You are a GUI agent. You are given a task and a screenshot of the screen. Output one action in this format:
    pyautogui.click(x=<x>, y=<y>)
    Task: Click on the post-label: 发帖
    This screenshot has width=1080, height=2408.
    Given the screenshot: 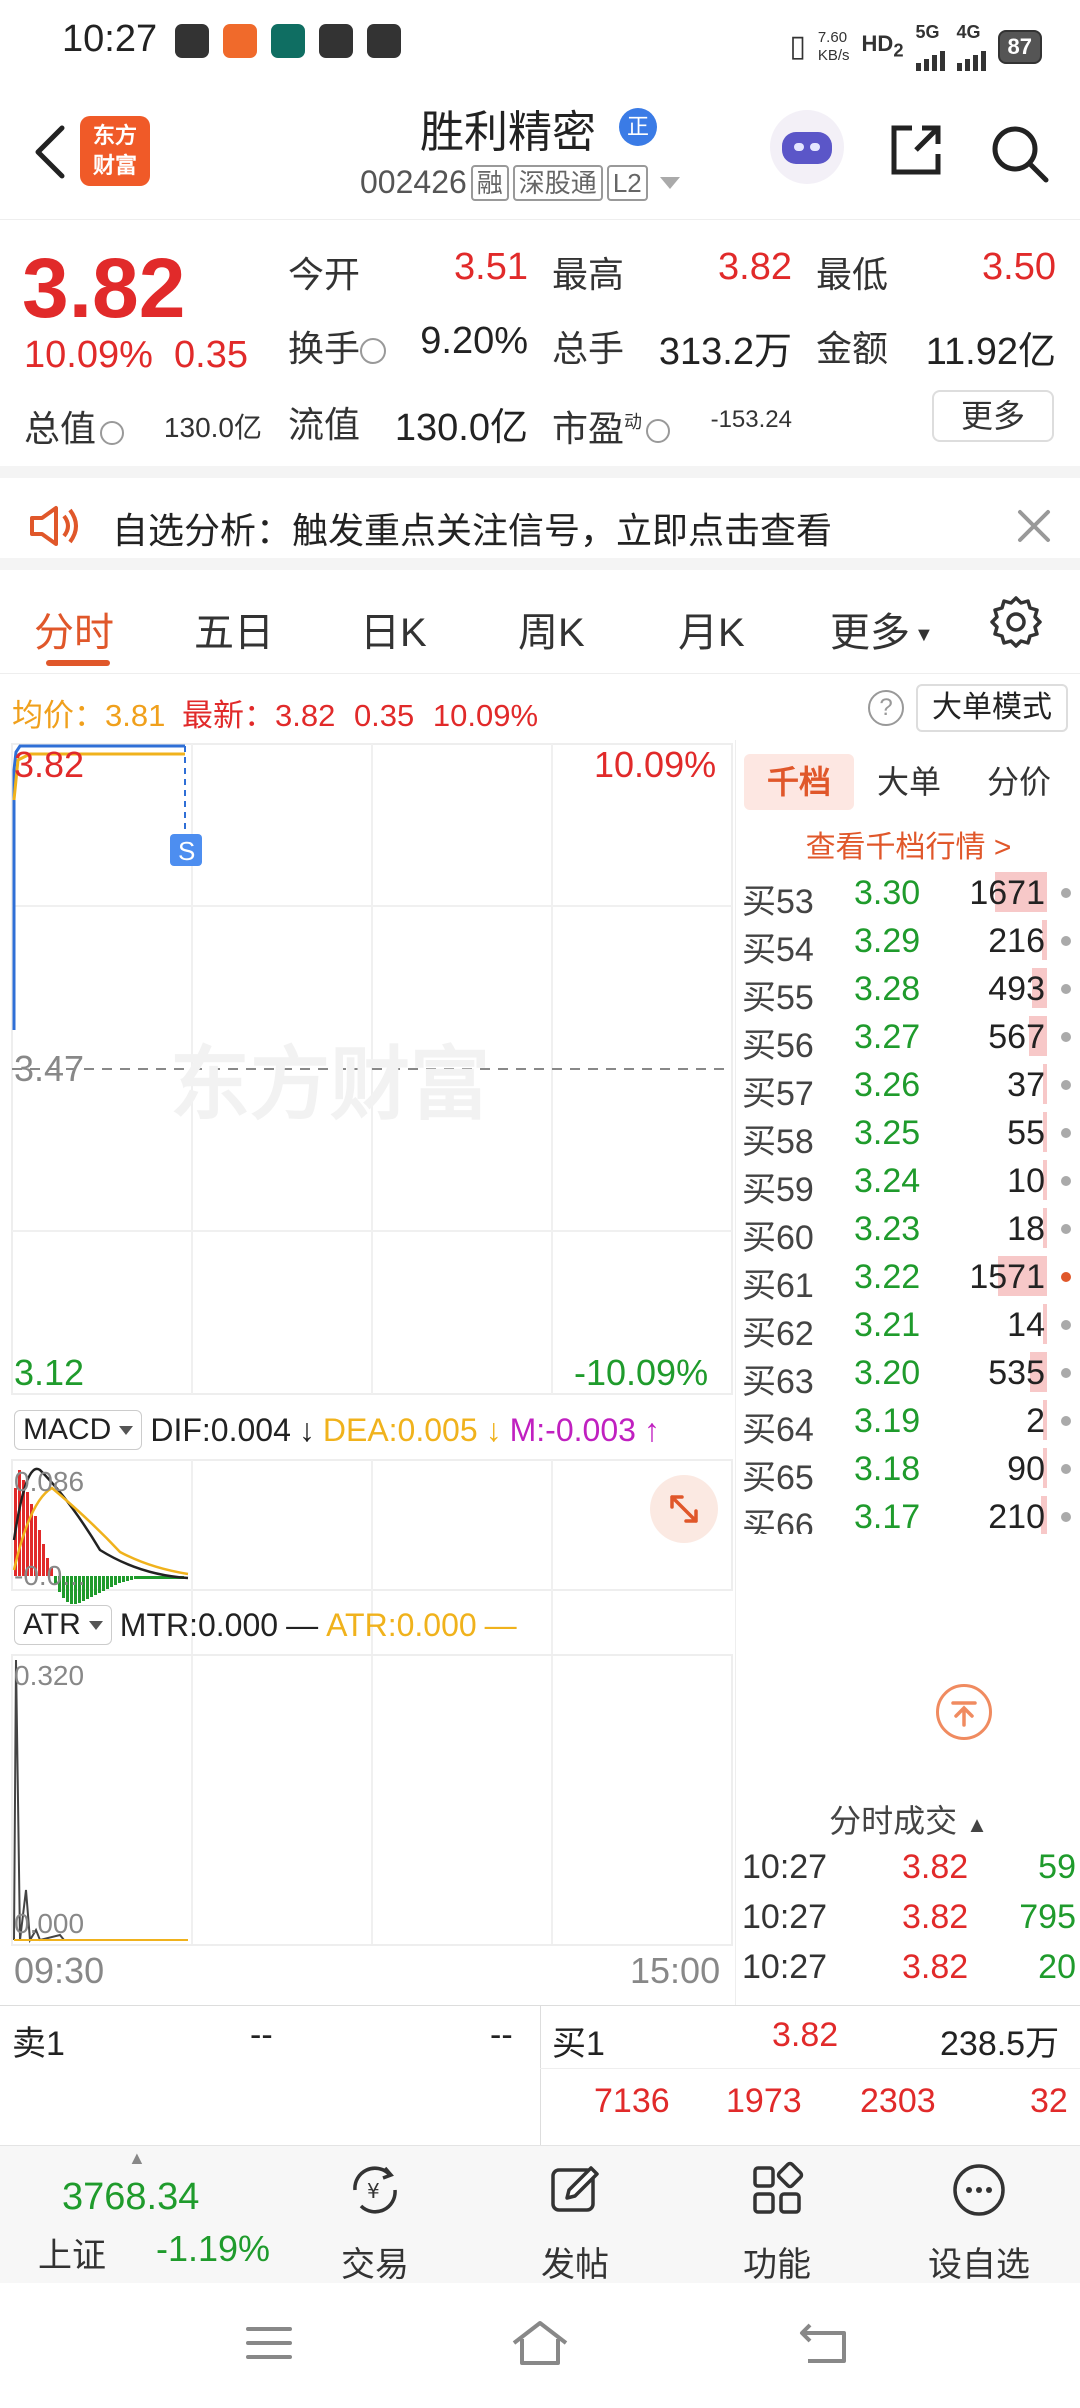 What is the action you would take?
    pyautogui.click(x=575, y=2265)
    